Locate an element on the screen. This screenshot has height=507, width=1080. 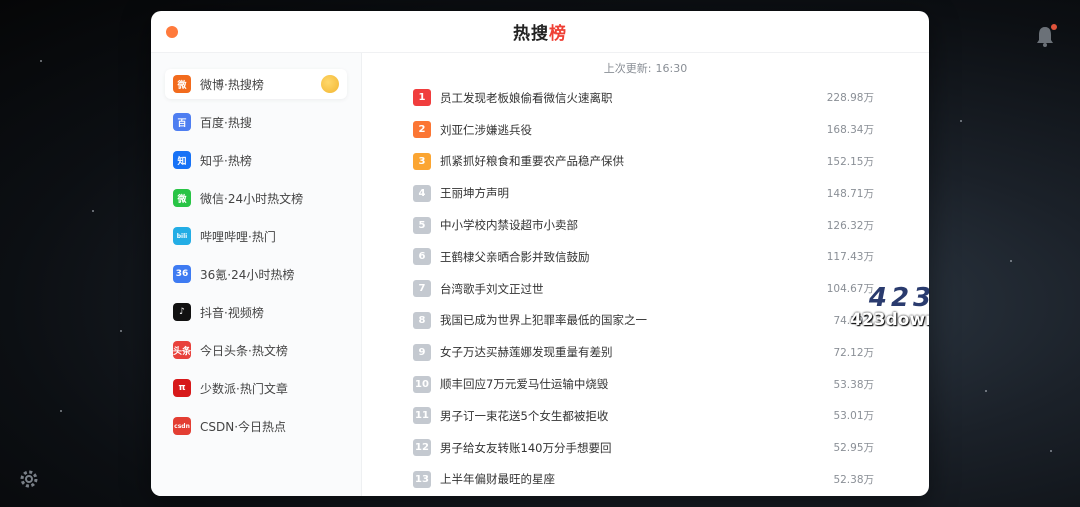
hot-count: 52.95万 is located at coordinates (853, 448).